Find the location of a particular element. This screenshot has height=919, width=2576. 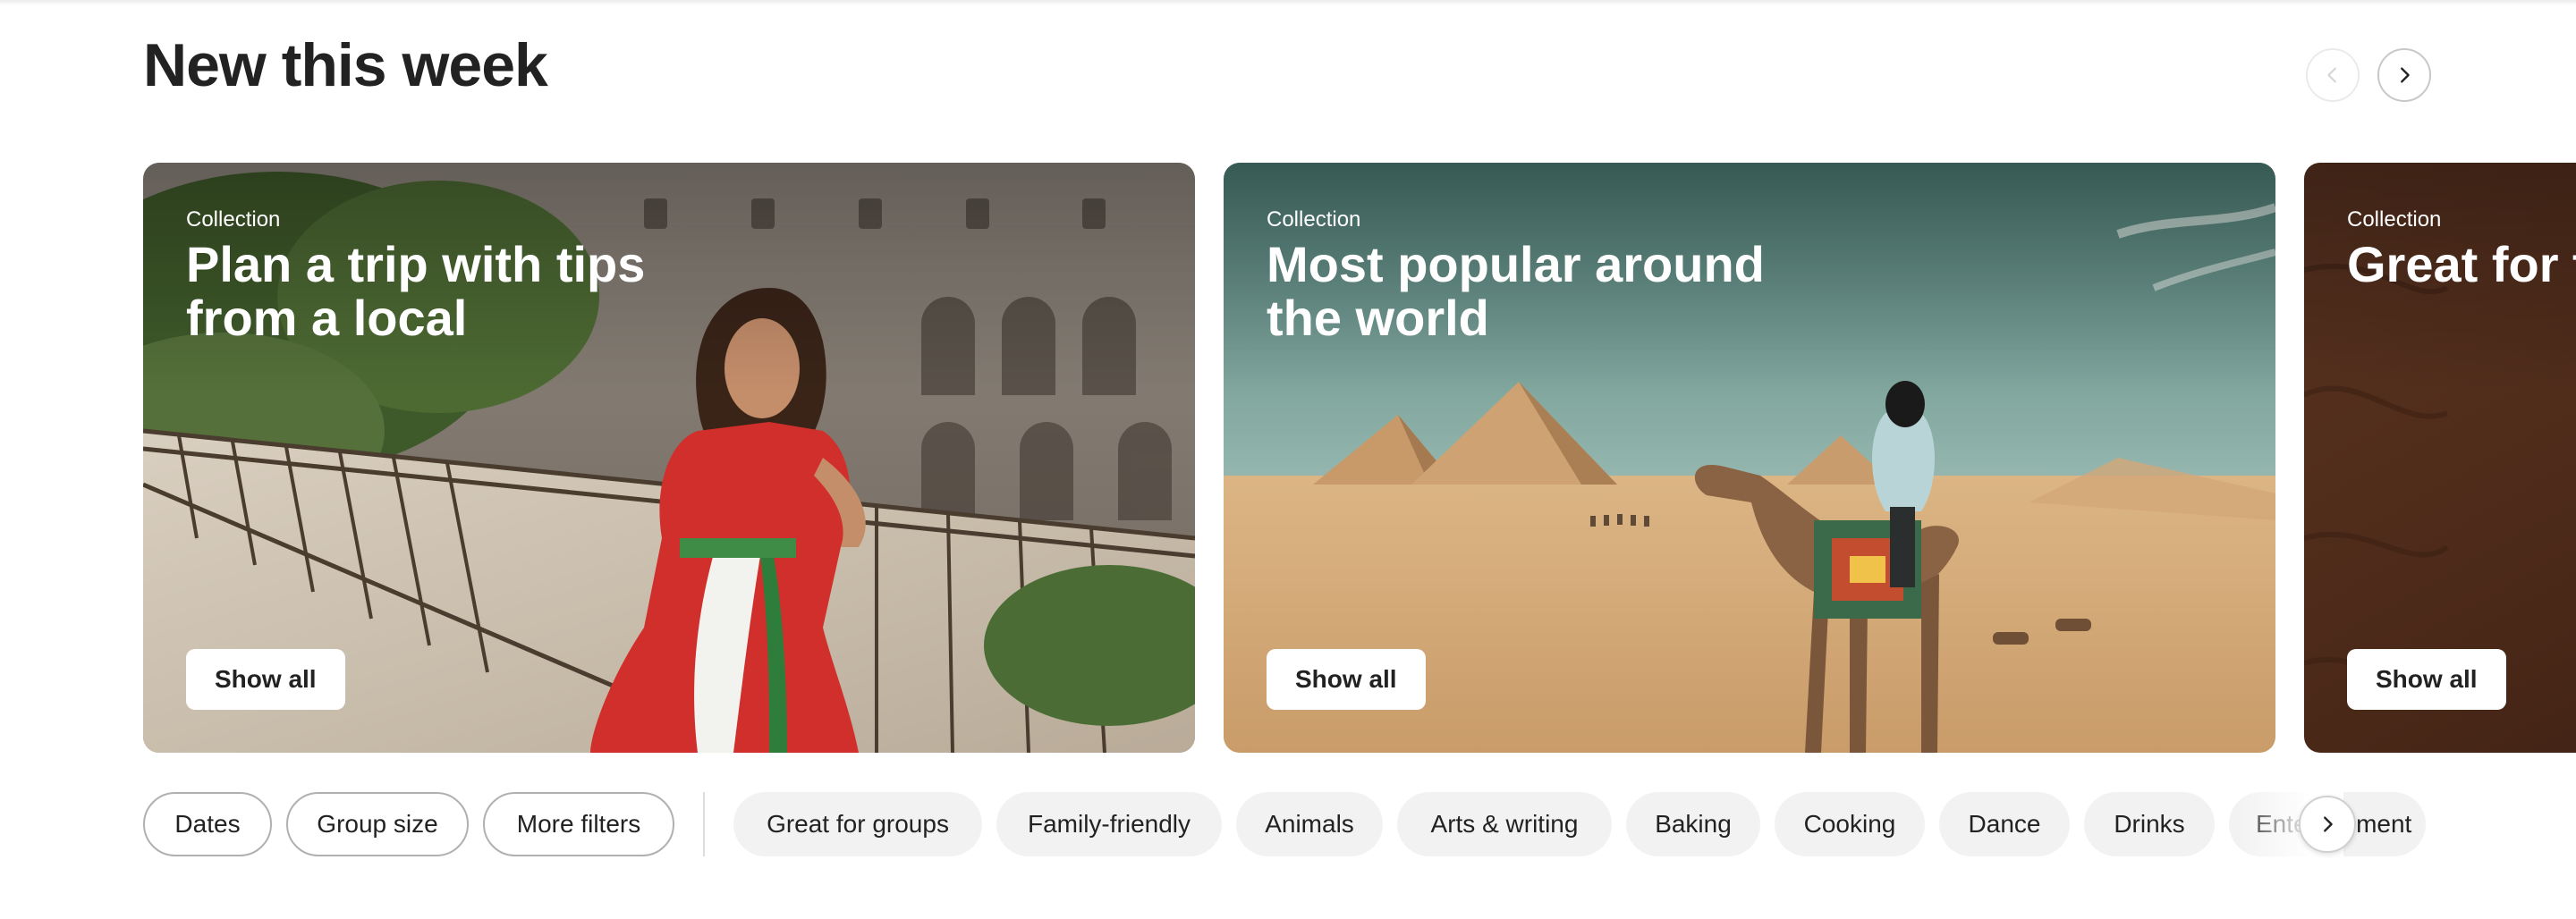

category-chip: Cooking is located at coordinates (1850, 824).